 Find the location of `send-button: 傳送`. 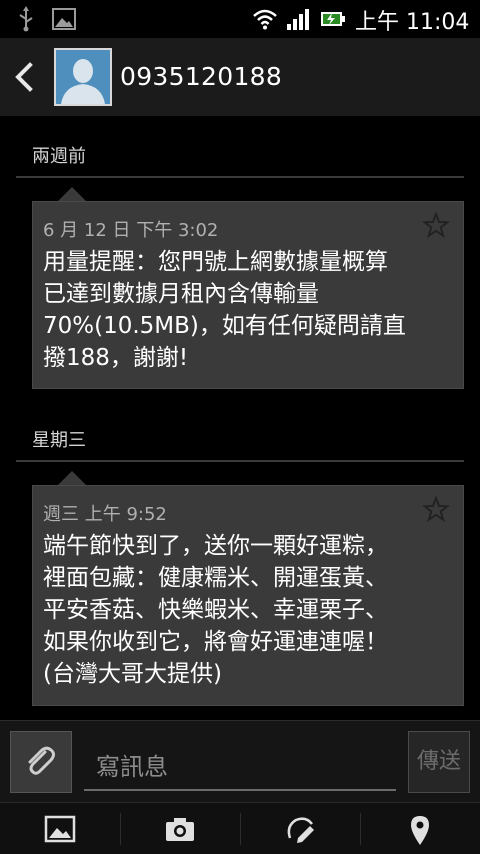

send-button: 傳送 is located at coordinates (439, 762).